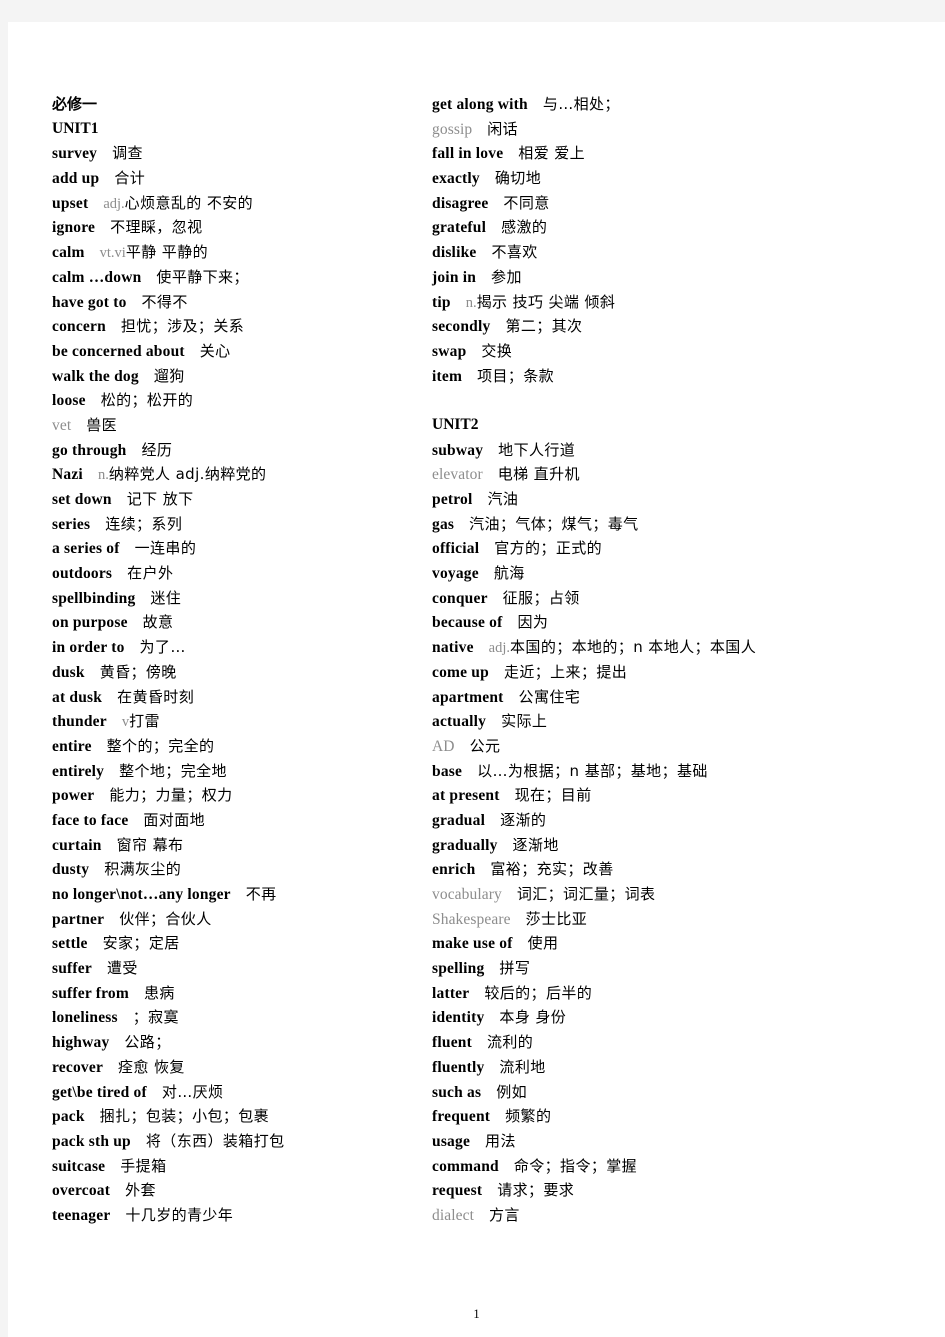 This screenshot has width=945, height=1337. What do you see at coordinates (237, 1190) in the screenshot?
I see `vocabulary-entry: overcoat 外套` at bounding box center [237, 1190].